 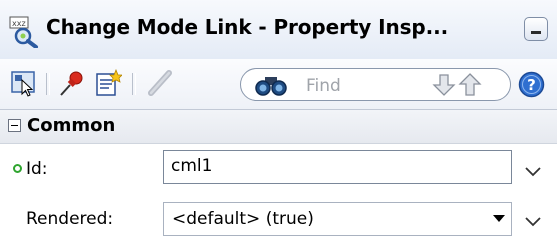 I want to click on collapse-icon, so click(x=14, y=125).